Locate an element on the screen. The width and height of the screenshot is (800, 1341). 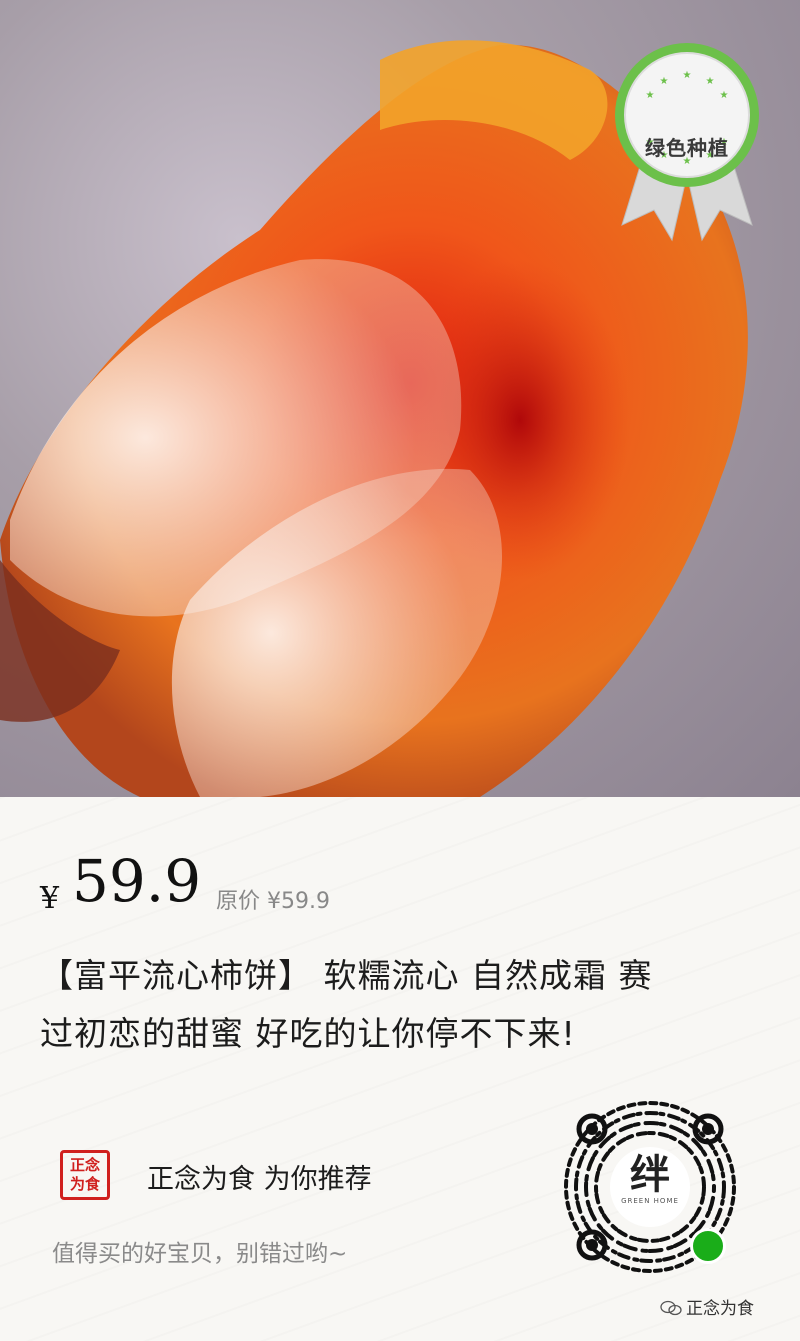
green-planting-badge: ★ ★ ★ ★ ★ ★ ★ ★ ★ ★ 绿色种植 is located at coordinates (687, 145).